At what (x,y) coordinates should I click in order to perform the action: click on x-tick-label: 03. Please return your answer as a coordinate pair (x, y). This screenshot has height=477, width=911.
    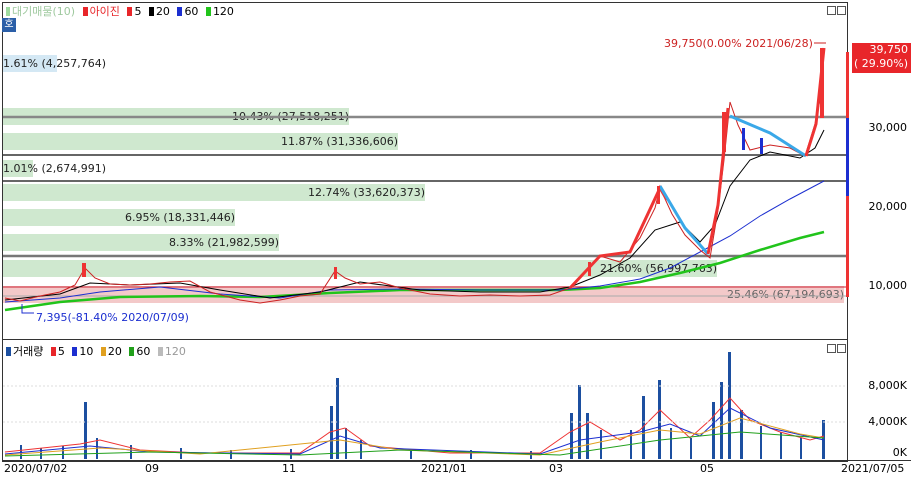
    Looking at the image, I should click on (556, 468).